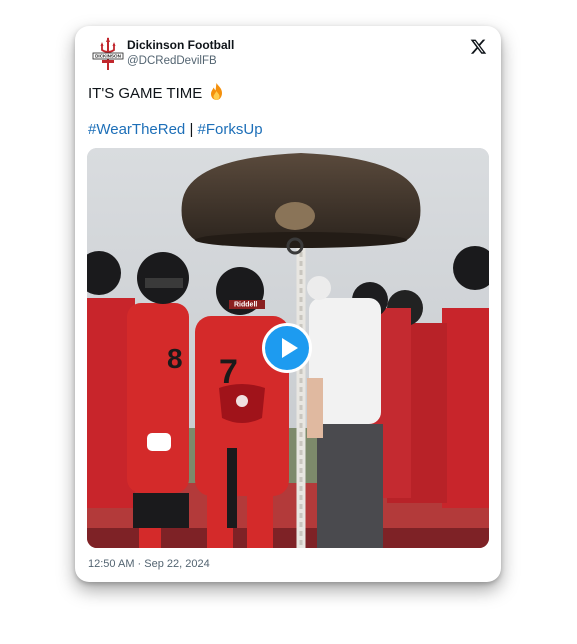 The width and height of the screenshot is (577, 644). I want to click on author-handle: @DCRedDevilFB, so click(180, 61).